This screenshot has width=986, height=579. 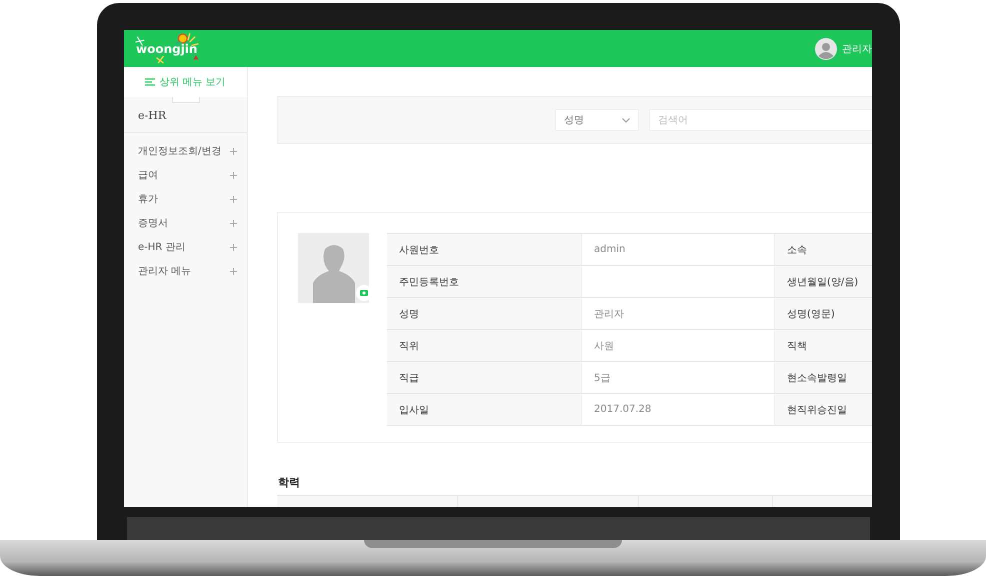 I want to click on section-title: e-HR, so click(x=185, y=118).